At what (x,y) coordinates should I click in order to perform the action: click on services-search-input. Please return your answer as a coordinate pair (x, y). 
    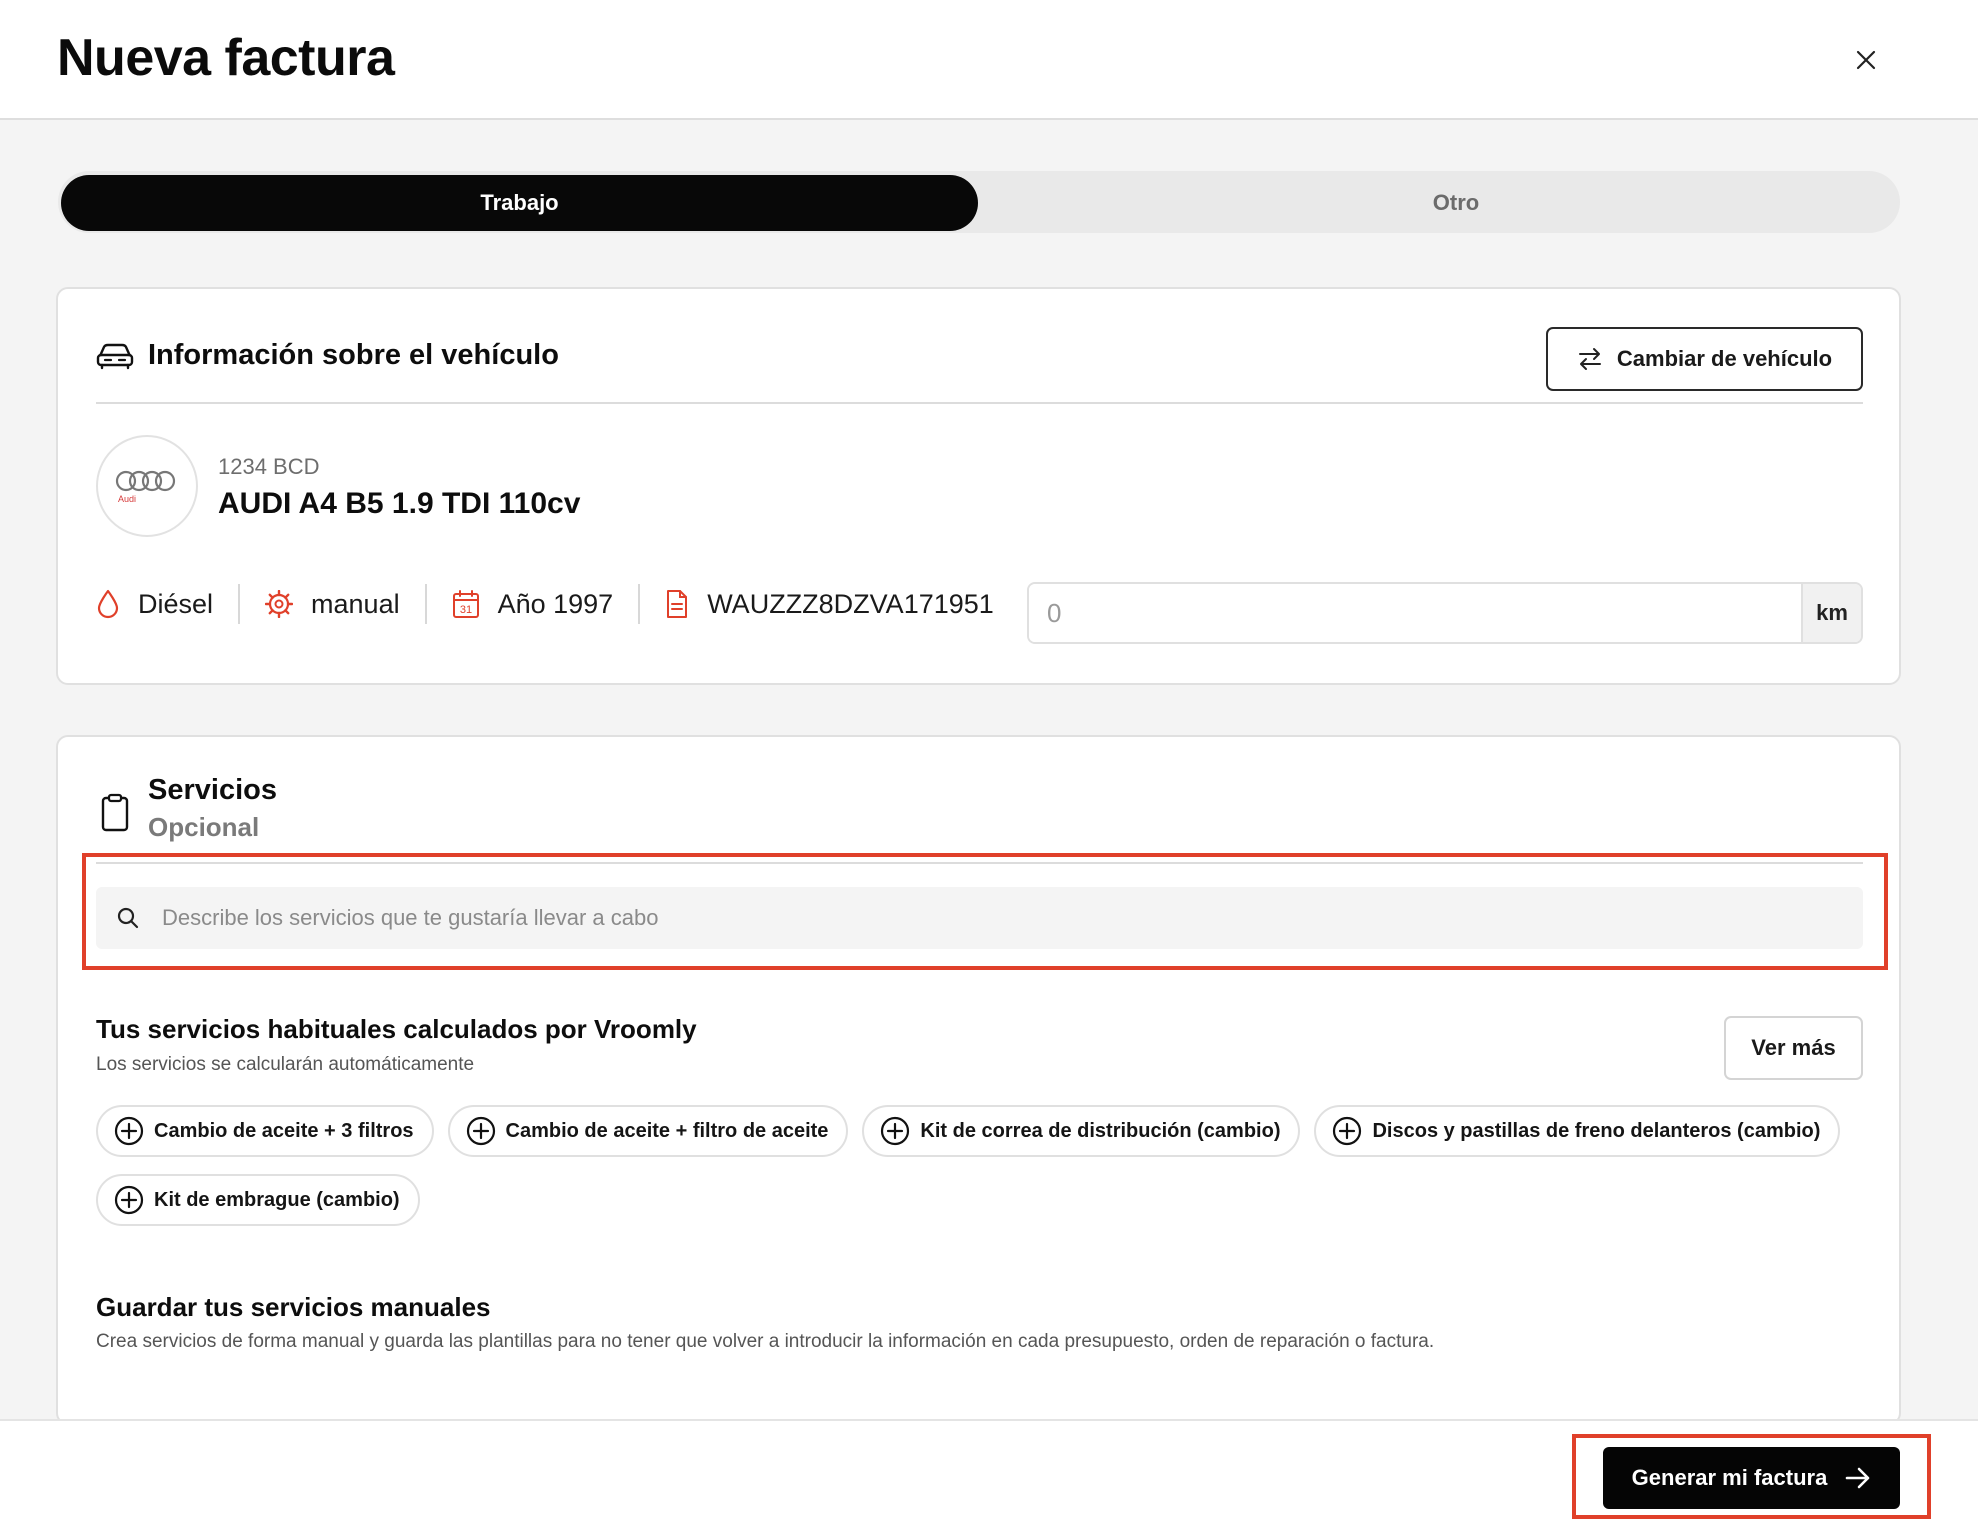
    Looking at the image, I should click on (1002, 918).